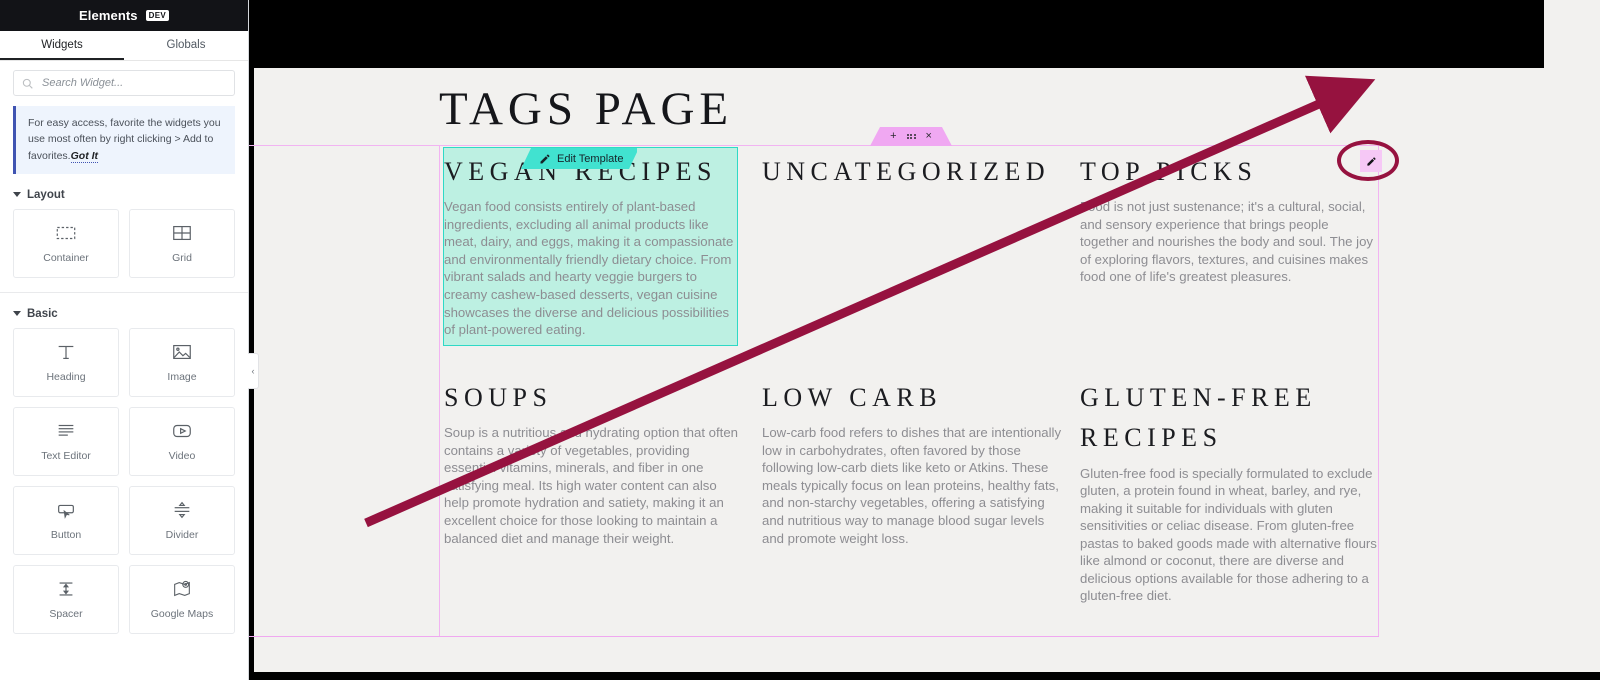 This screenshot has height=680, width=1600. I want to click on widget-google-maps-label: Google Maps, so click(182, 614).